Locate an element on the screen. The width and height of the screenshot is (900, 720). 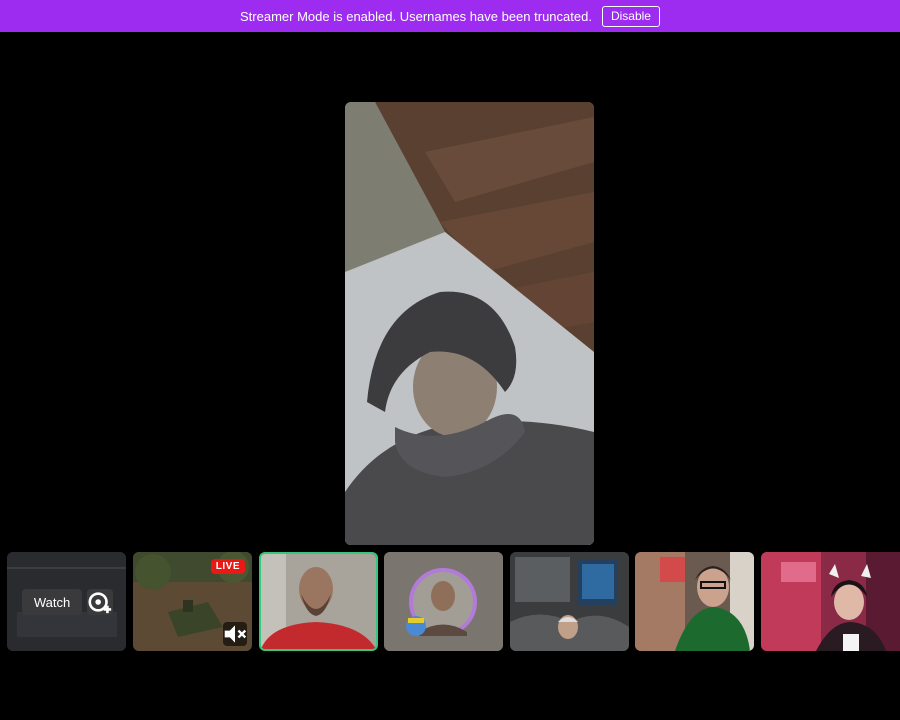
tile-3-webcam-image is located at coordinates (318, 601).